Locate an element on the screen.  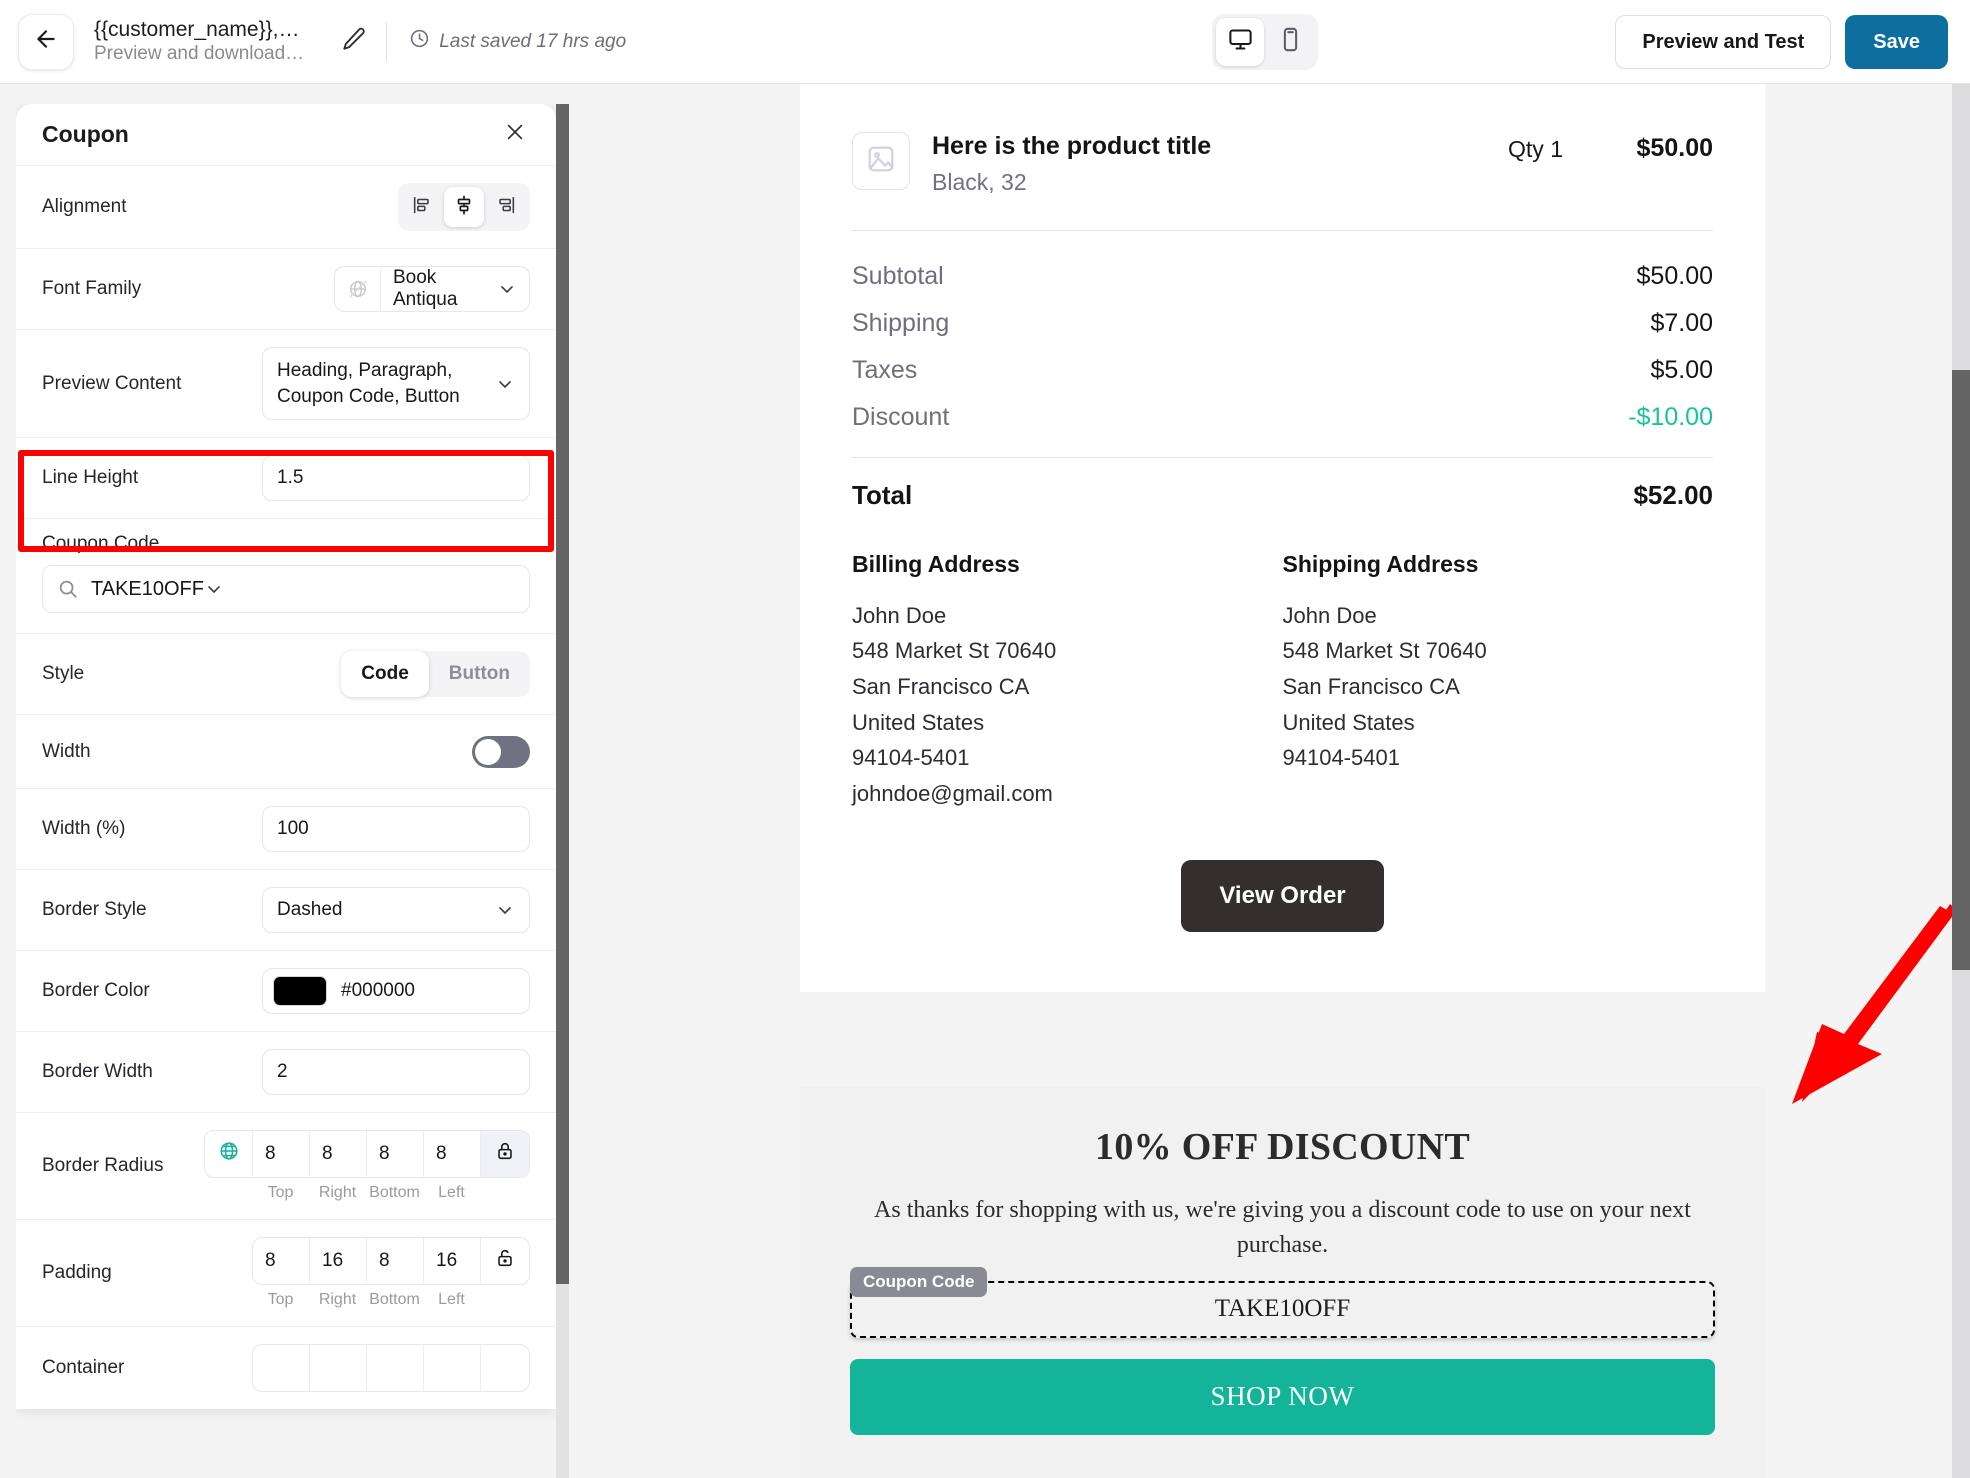
preview-scrollbar-thumb is located at coordinates (1961, 670).